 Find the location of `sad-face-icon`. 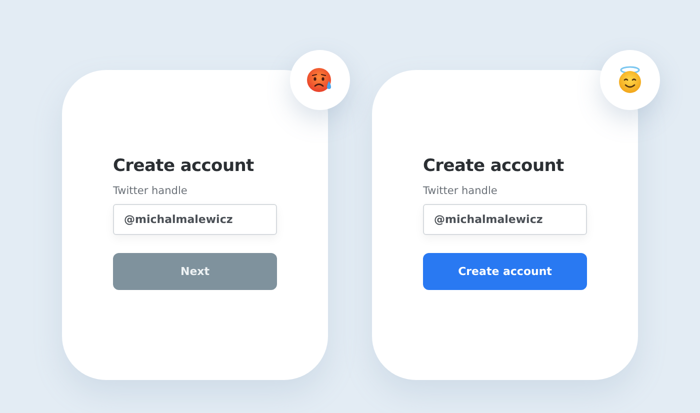

sad-face-icon is located at coordinates (320, 80).